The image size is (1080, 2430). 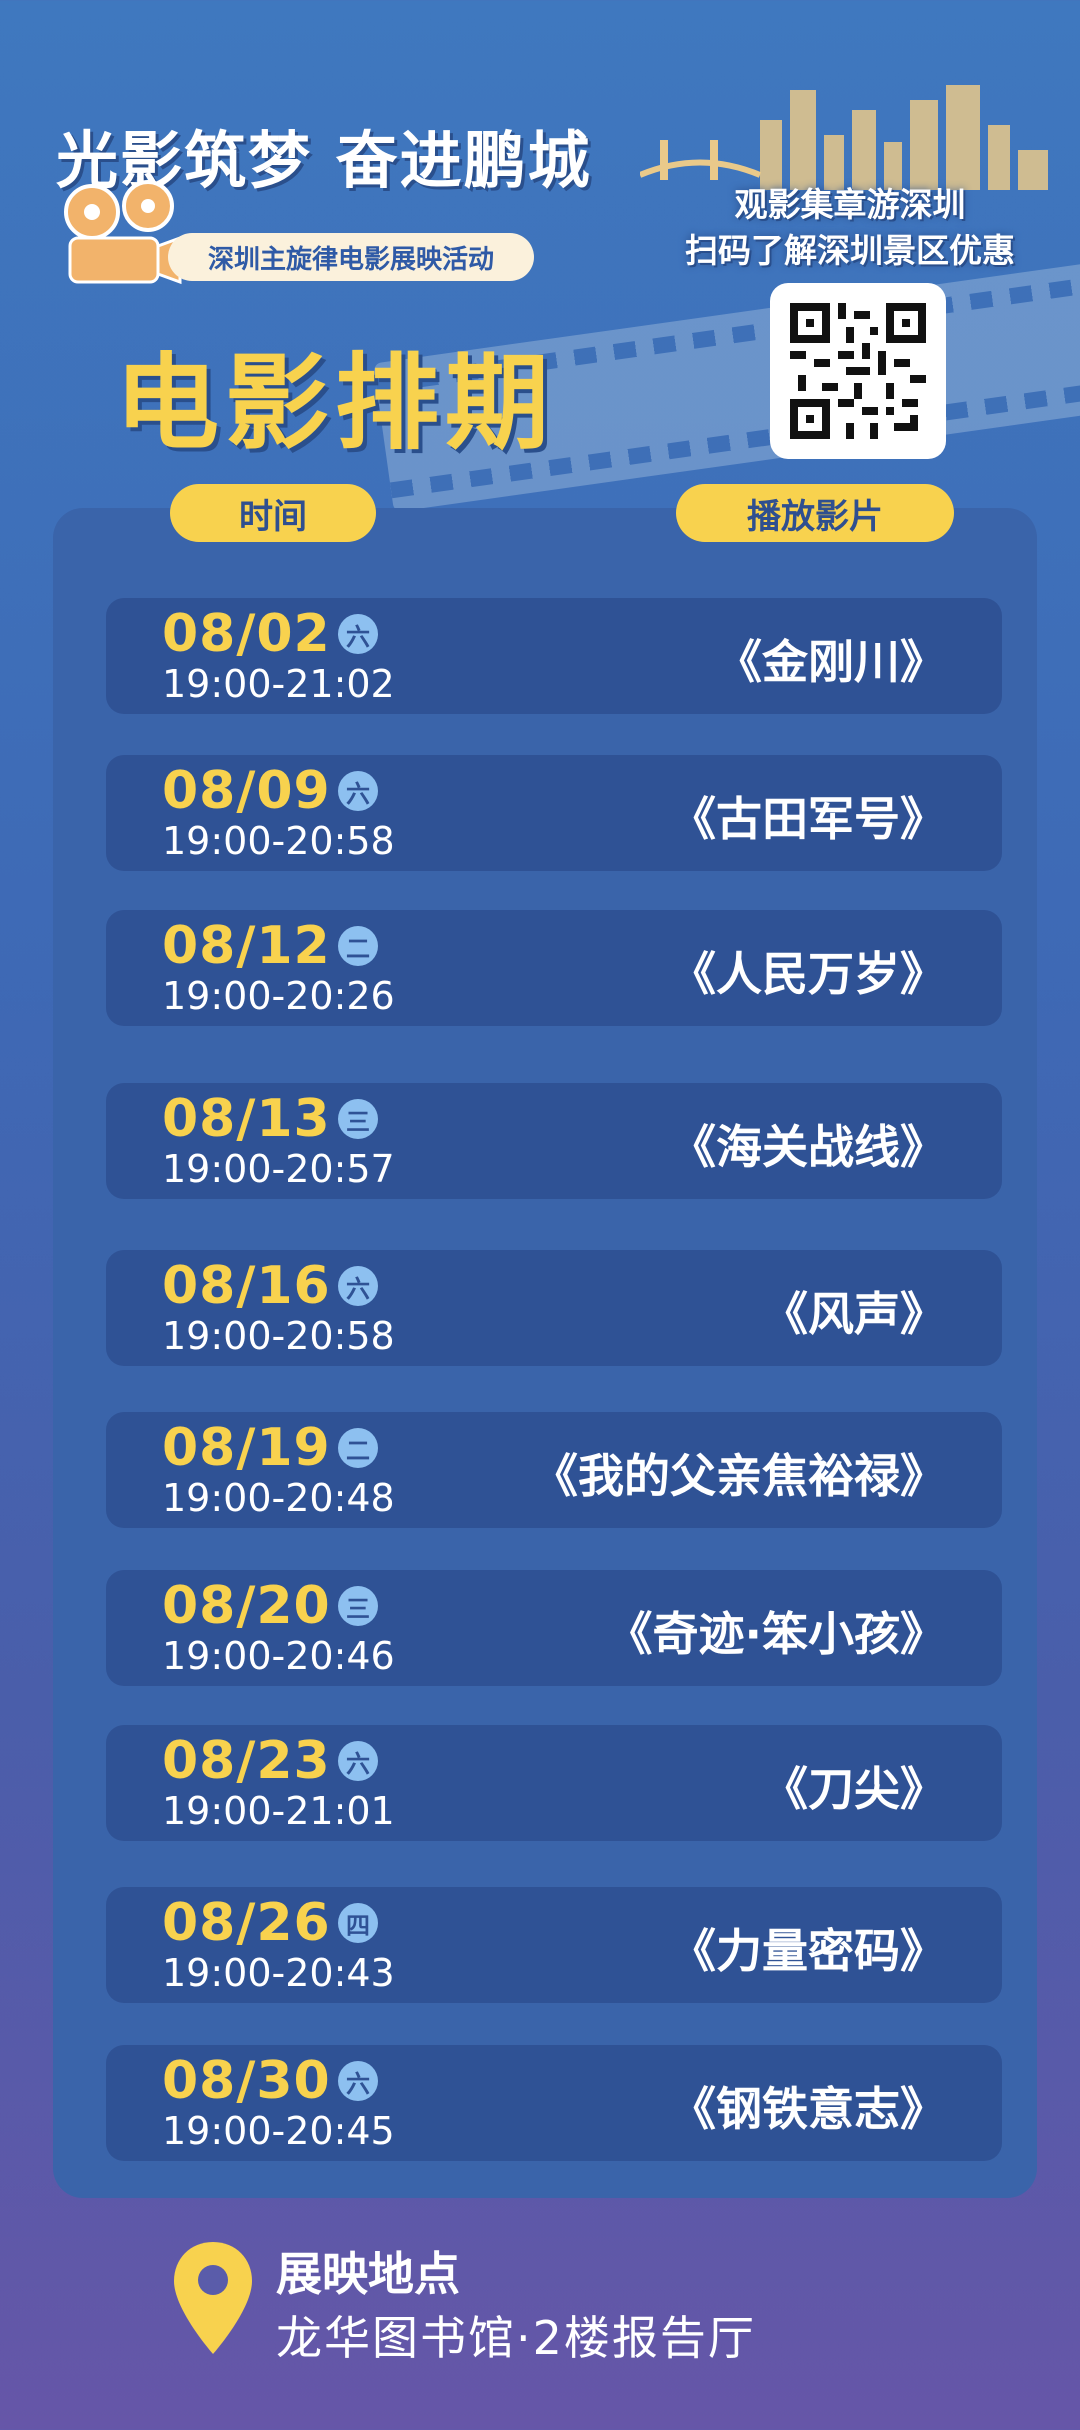 What do you see at coordinates (554, 968) in the screenshot?
I see `schedule-row: 08/12 二 19:00-20:26 《人民万岁》` at bounding box center [554, 968].